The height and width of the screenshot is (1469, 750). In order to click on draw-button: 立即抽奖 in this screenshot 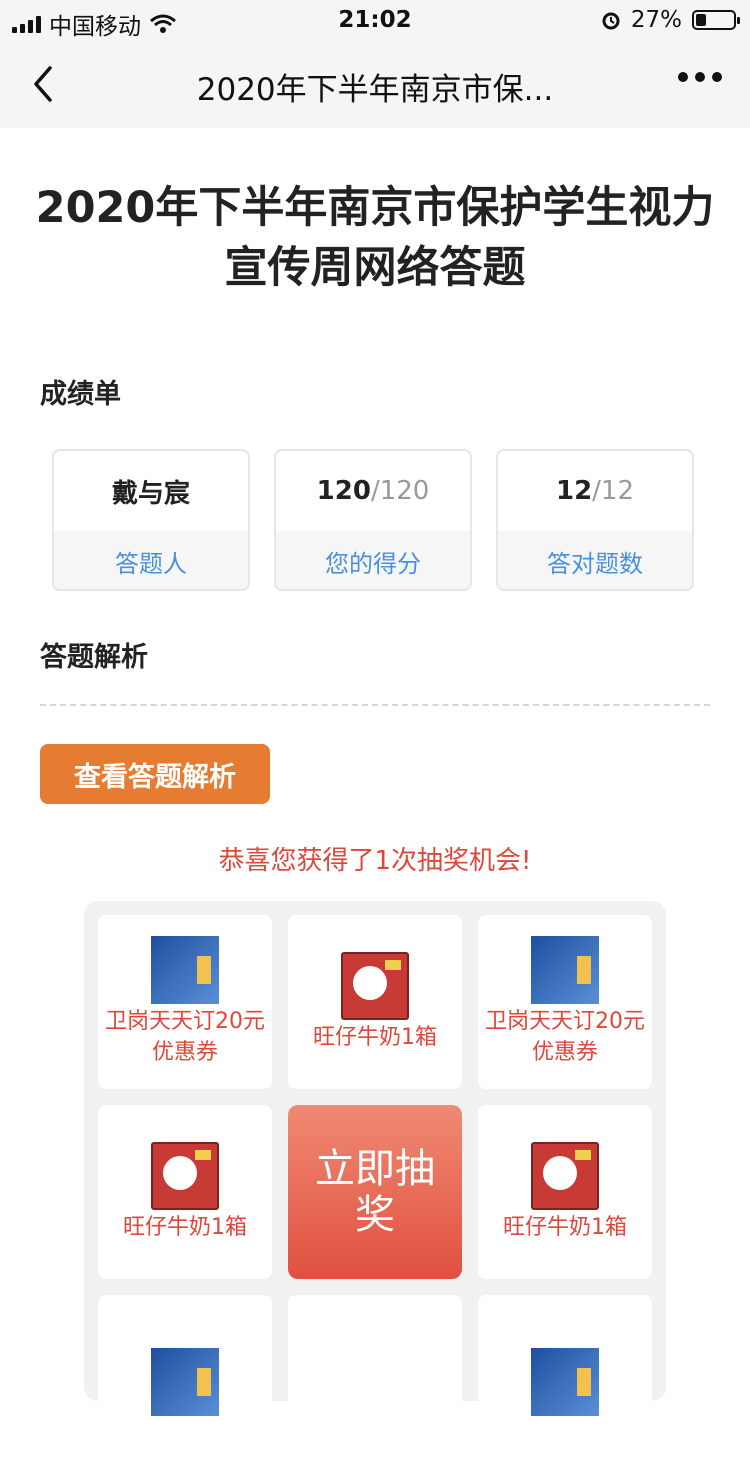, I will do `click(375, 1192)`.